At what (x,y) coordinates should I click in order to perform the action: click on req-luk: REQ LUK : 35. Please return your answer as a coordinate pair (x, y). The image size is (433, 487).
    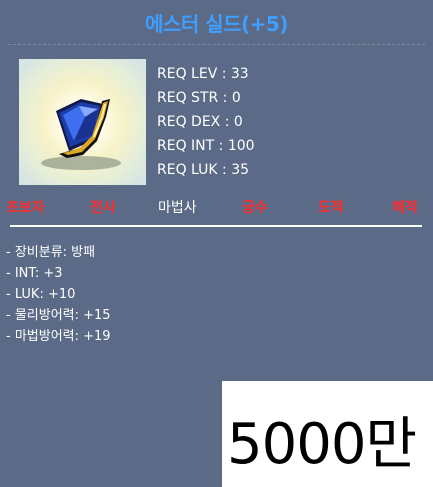
    Looking at the image, I should click on (203, 170).